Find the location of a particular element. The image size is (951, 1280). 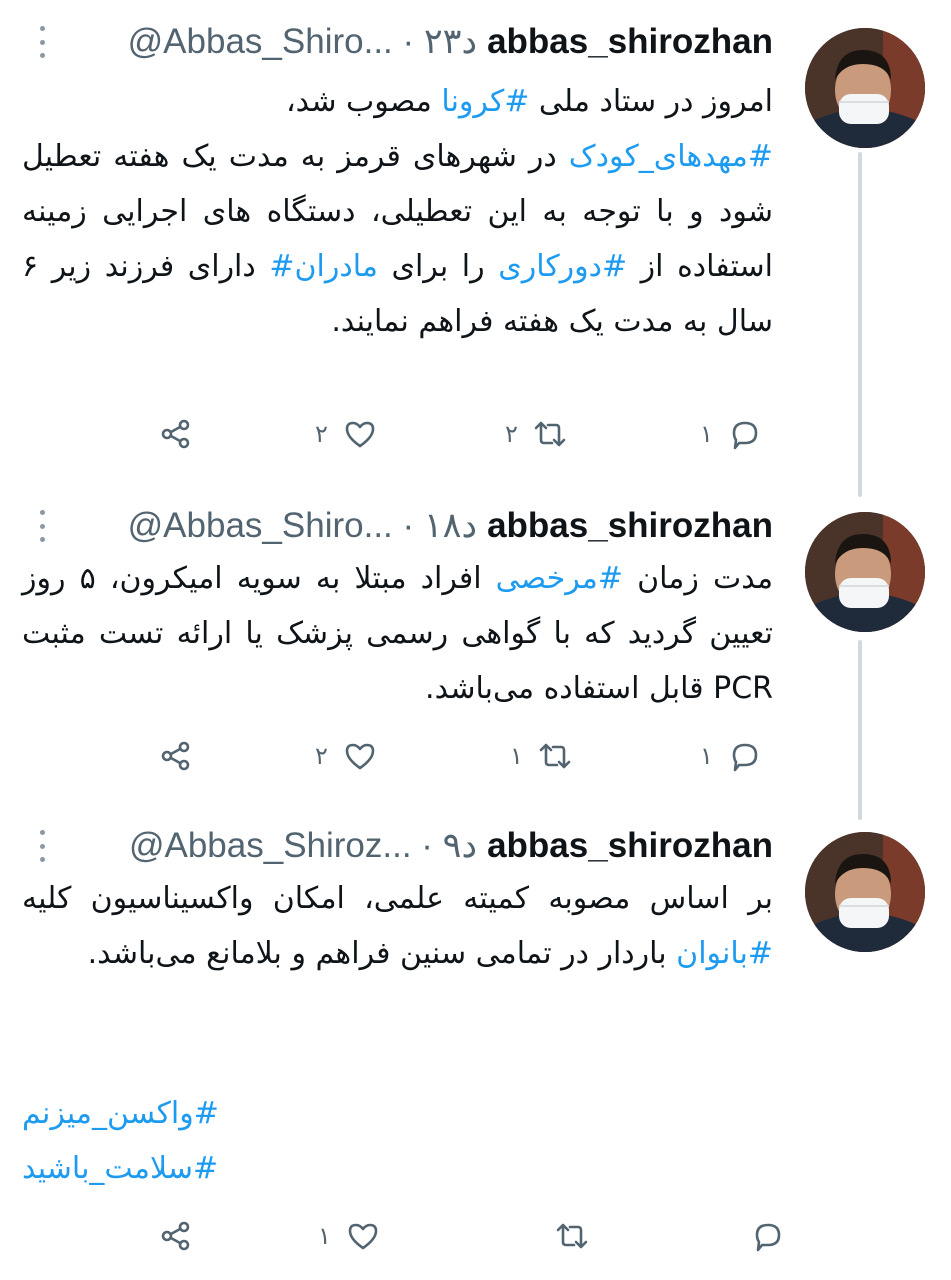

text-segment: مدت زمان is located at coordinates (698, 578).